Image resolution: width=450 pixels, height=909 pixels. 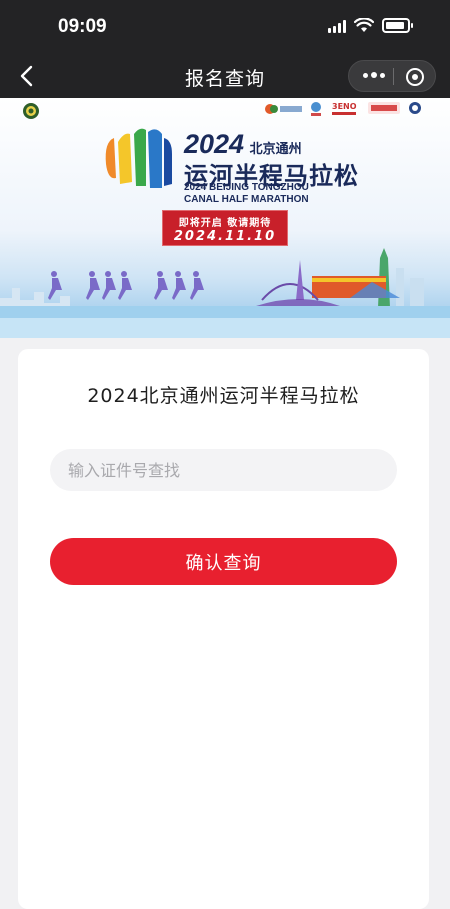 I want to click on capsule-divider, so click(x=393, y=76).